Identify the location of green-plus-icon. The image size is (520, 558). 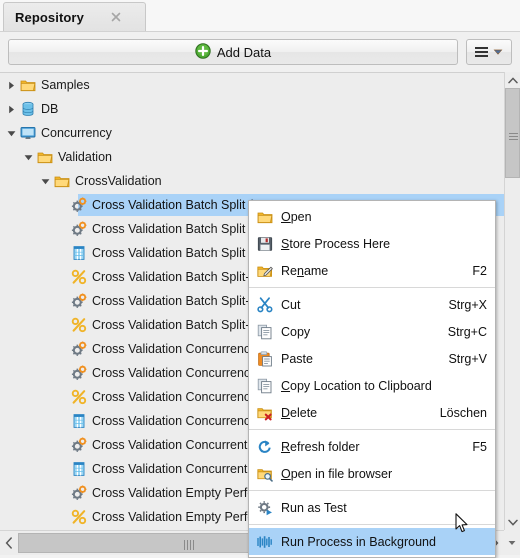
(203, 52).